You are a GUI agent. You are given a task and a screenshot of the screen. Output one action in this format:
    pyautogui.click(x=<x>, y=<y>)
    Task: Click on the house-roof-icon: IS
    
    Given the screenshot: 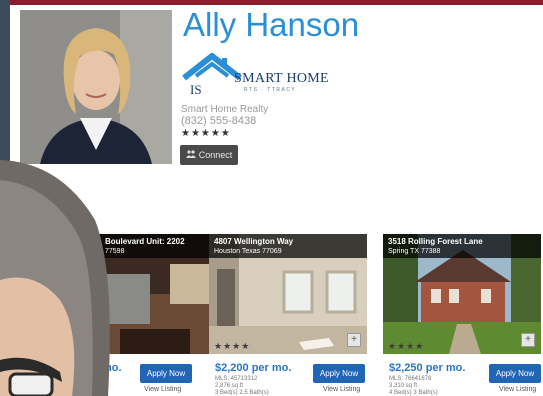 What is the action you would take?
    pyautogui.click(x=212, y=75)
    